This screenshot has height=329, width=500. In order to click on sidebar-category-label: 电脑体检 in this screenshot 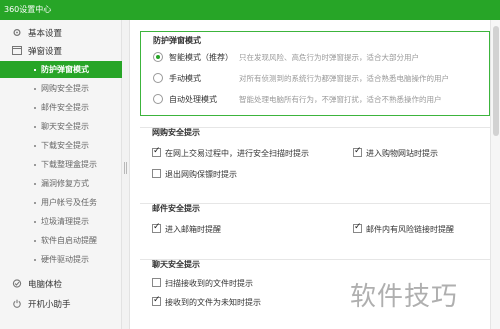, I will do `click(45, 285)`.